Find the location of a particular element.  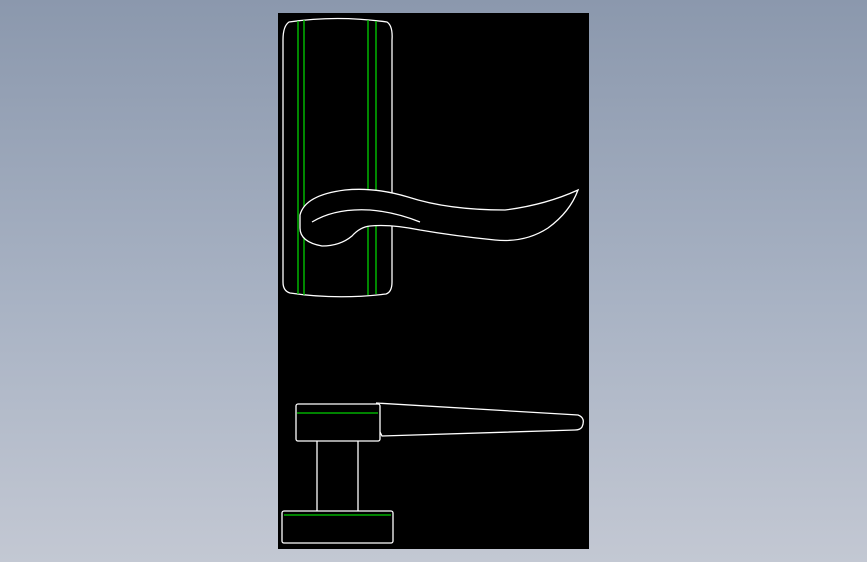

base-plate is located at coordinates (337, 527).